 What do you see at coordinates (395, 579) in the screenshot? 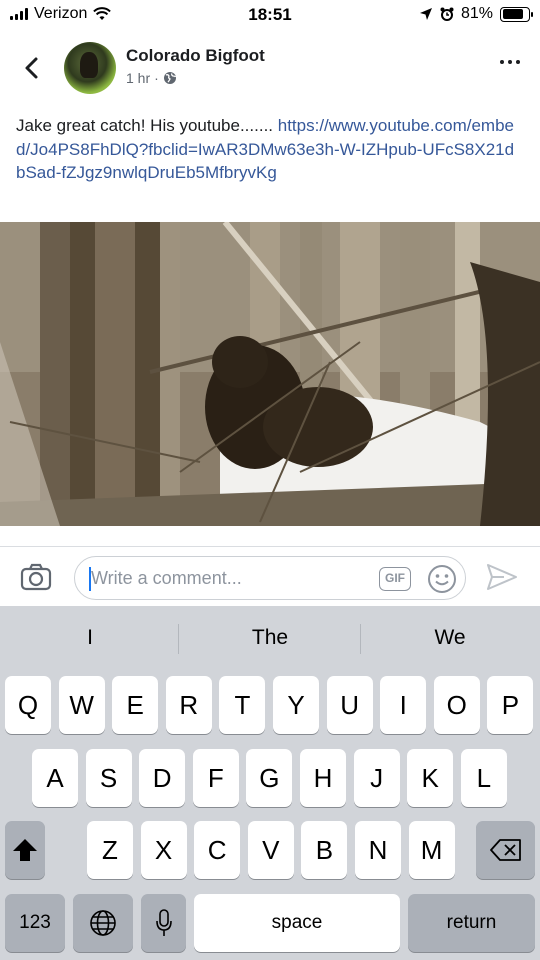
I see `gif-button: GIF` at bounding box center [395, 579].